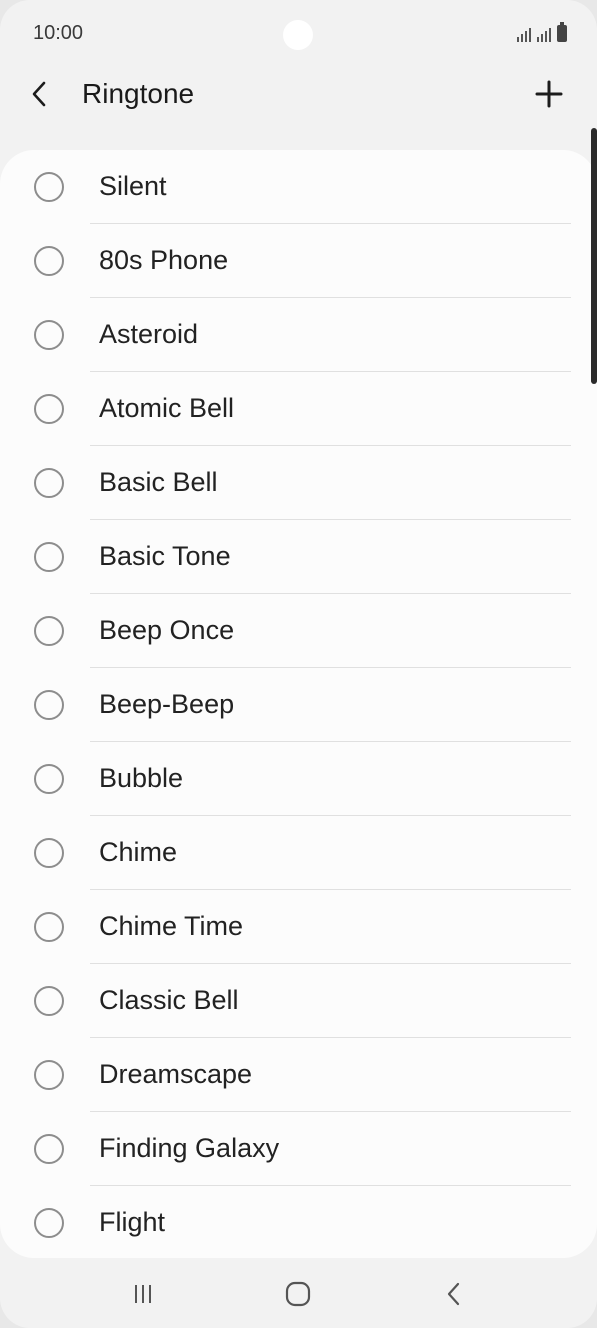 The width and height of the screenshot is (597, 1328). I want to click on ringtone-label: Flight, so click(132, 1222).